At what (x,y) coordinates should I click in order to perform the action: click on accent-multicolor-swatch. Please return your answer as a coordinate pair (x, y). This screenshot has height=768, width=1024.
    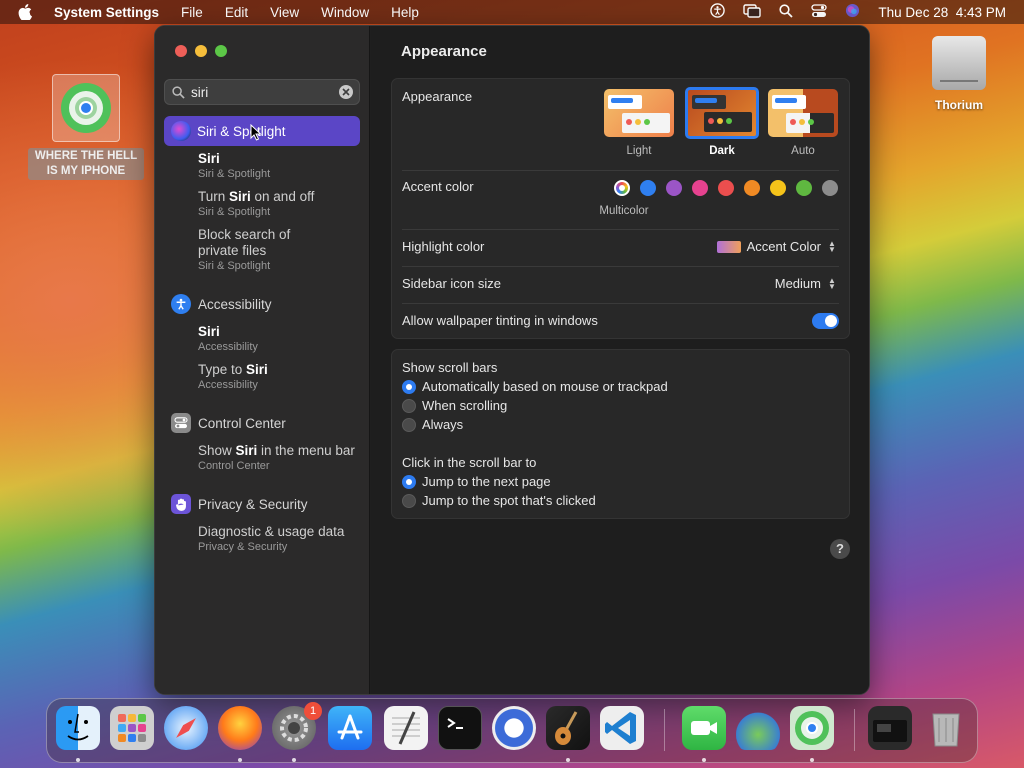
    Looking at the image, I should click on (622, 188).